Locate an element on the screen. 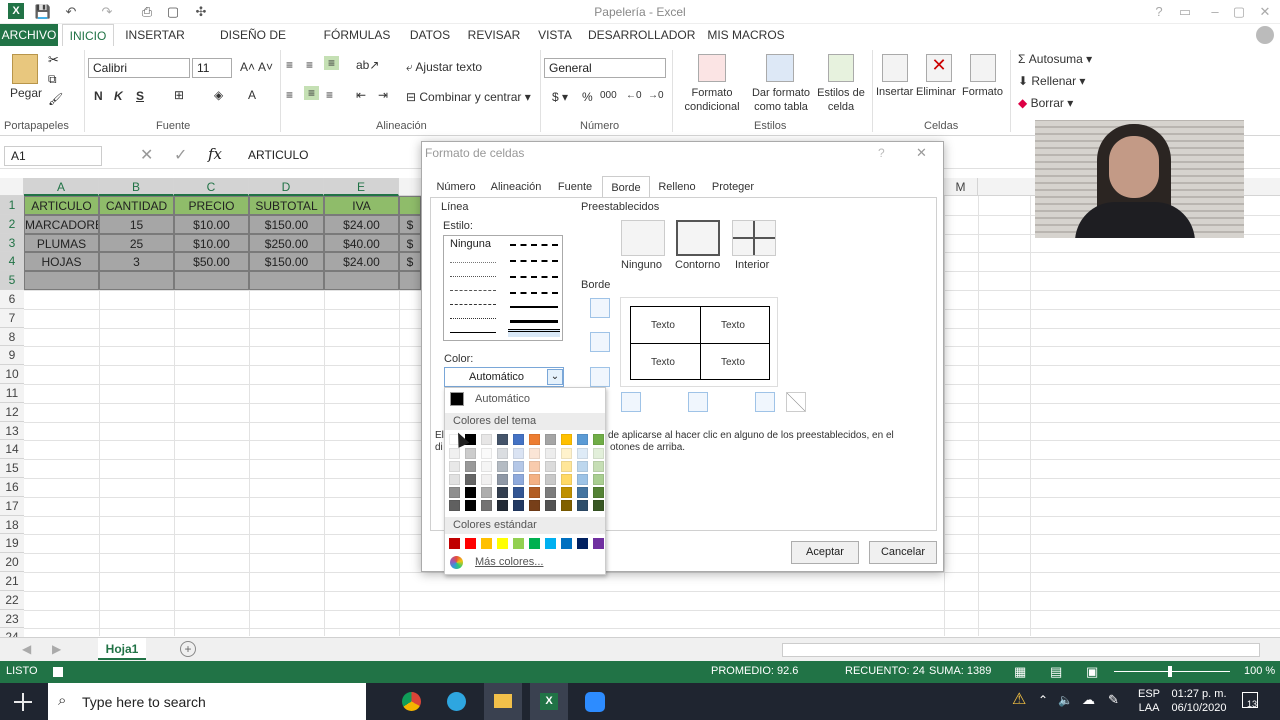  row-header: 17 is located at coordinates (12, 506).